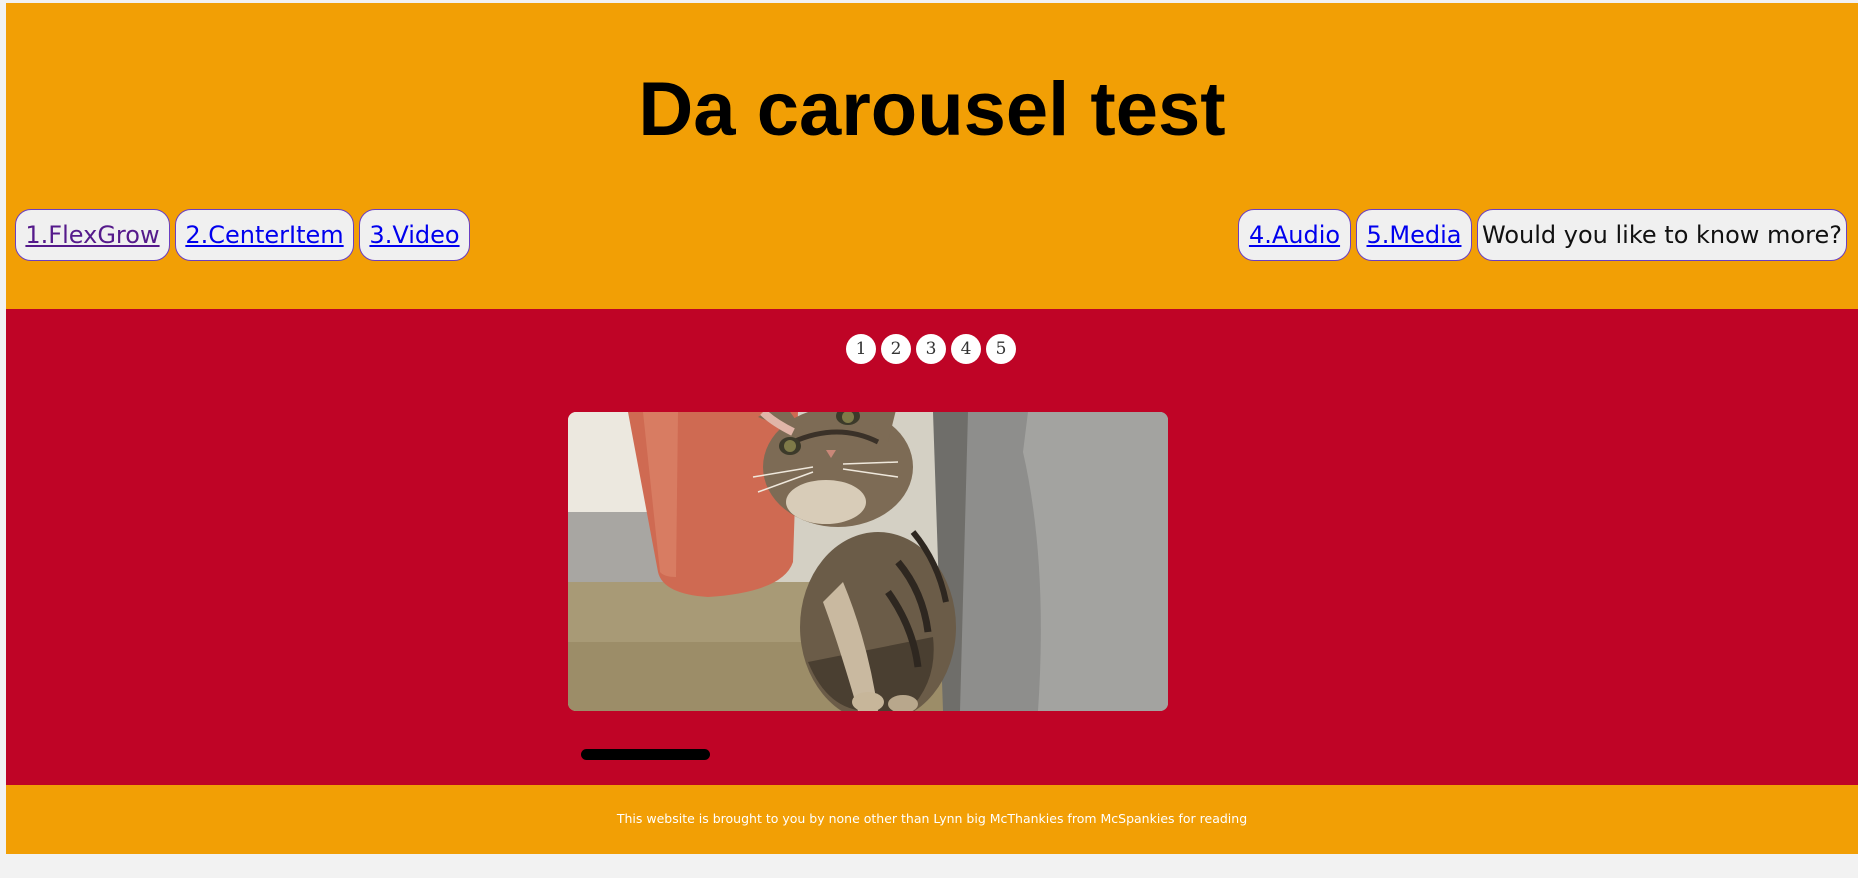 This screenshot has width=1858, height=878. Describe the element at coordinates (1662, 235) in the screenshot. I see `know-more-button: Would you like to know more?` at that location.